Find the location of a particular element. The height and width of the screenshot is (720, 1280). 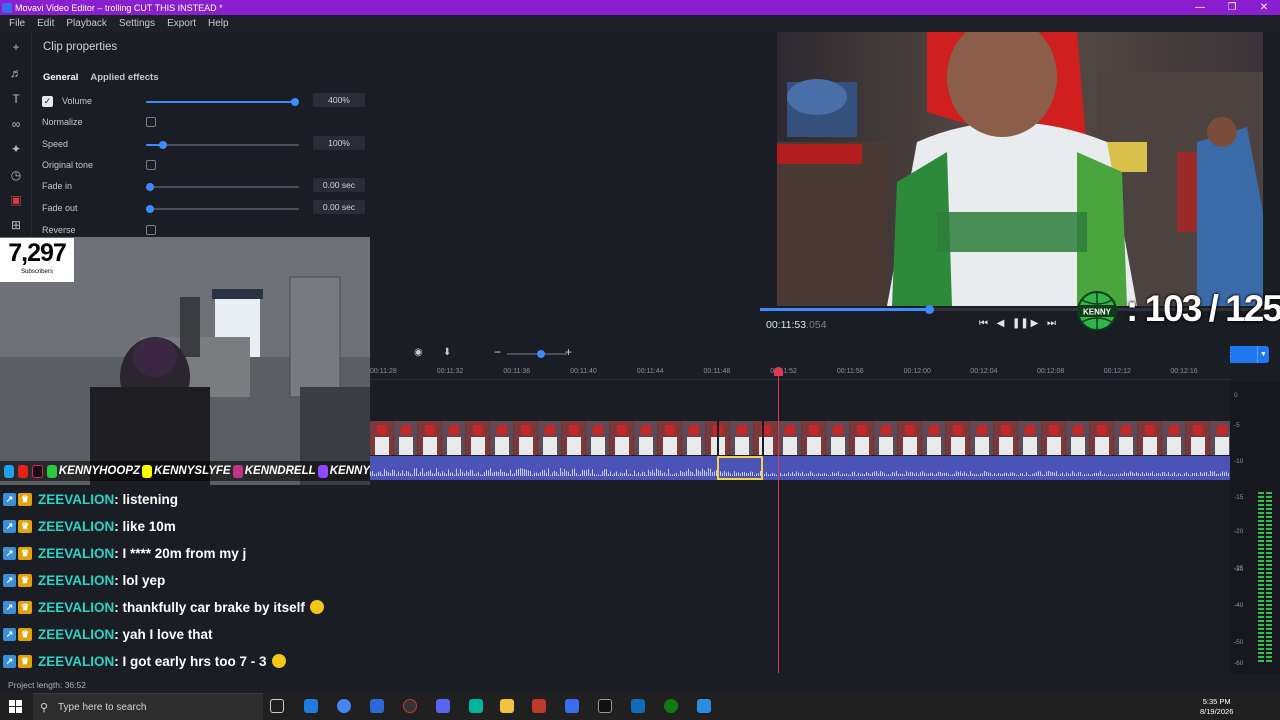

menu-help: Help is located at coordinates (218, 23).